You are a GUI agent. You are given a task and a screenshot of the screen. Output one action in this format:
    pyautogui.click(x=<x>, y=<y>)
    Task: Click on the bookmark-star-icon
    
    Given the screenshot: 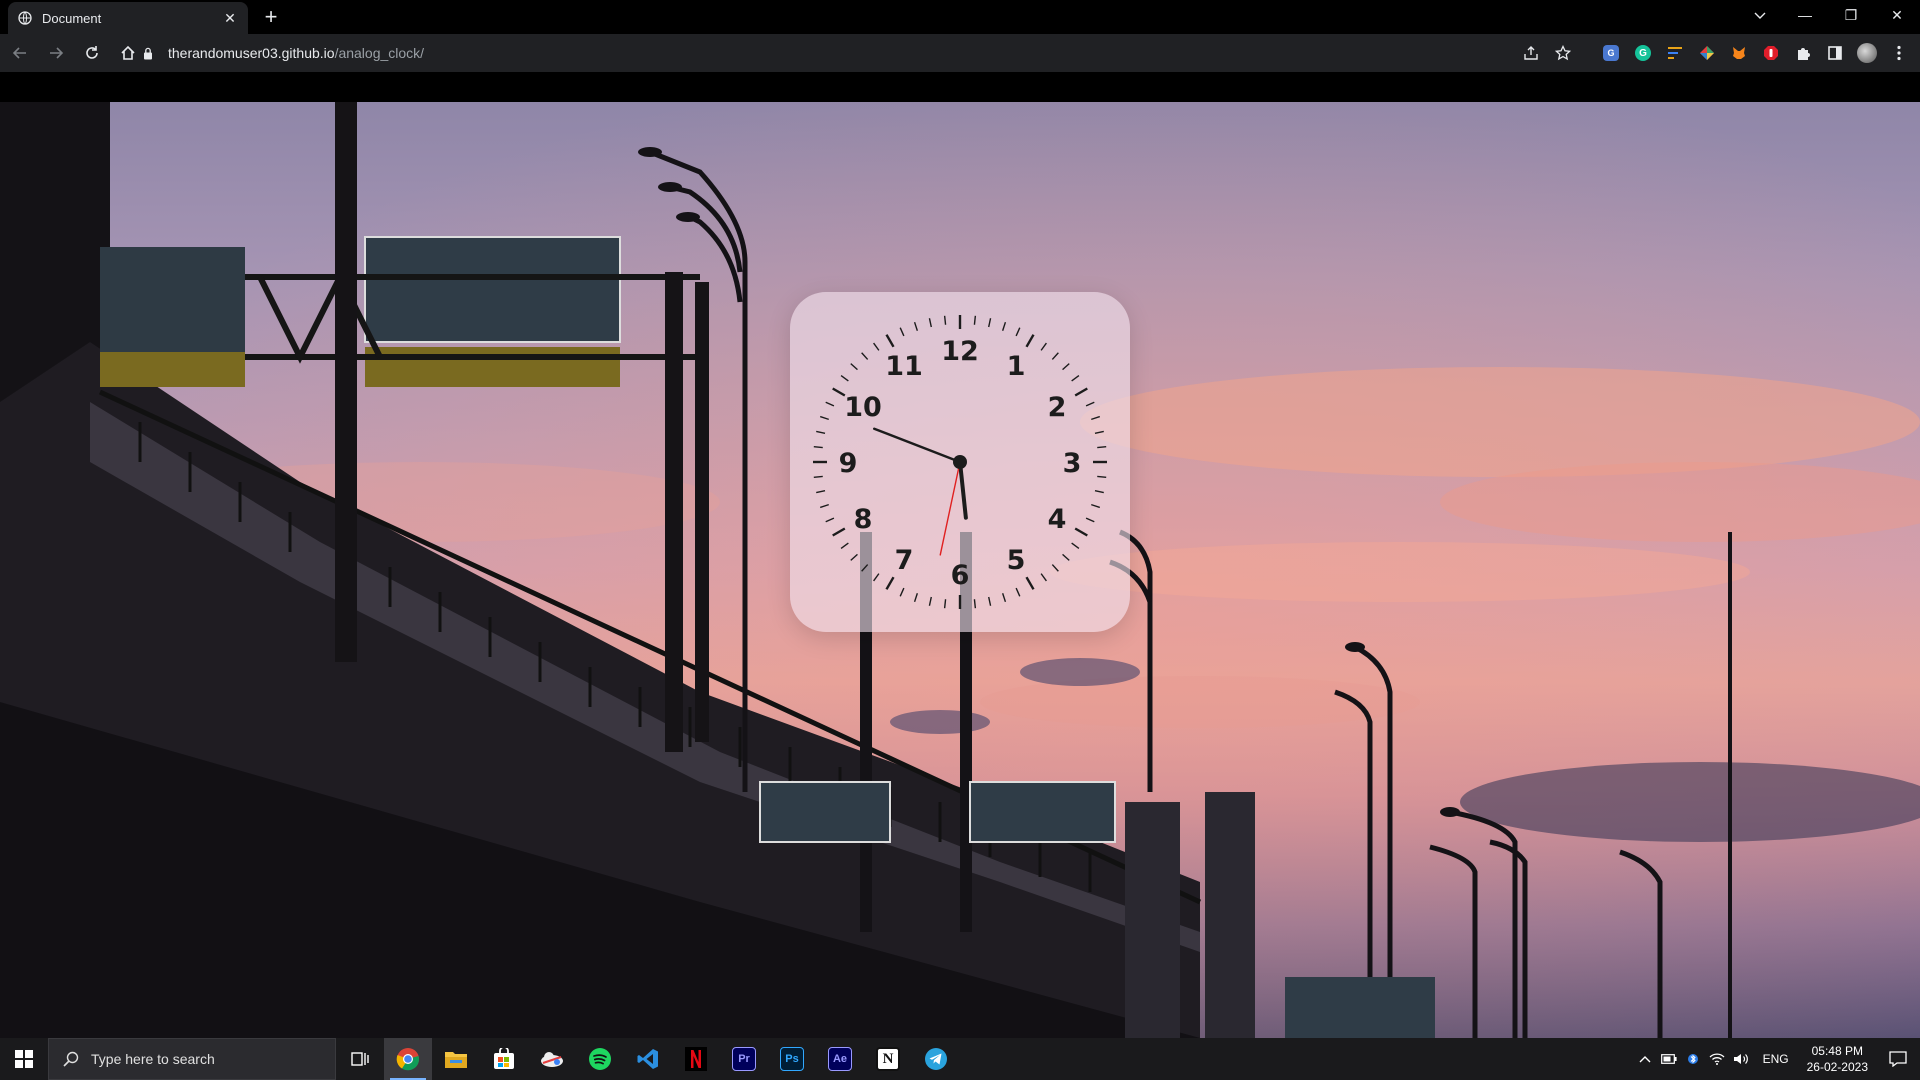 What is the action you would take?
    pyautogui.click(x=1563, y=53)
    